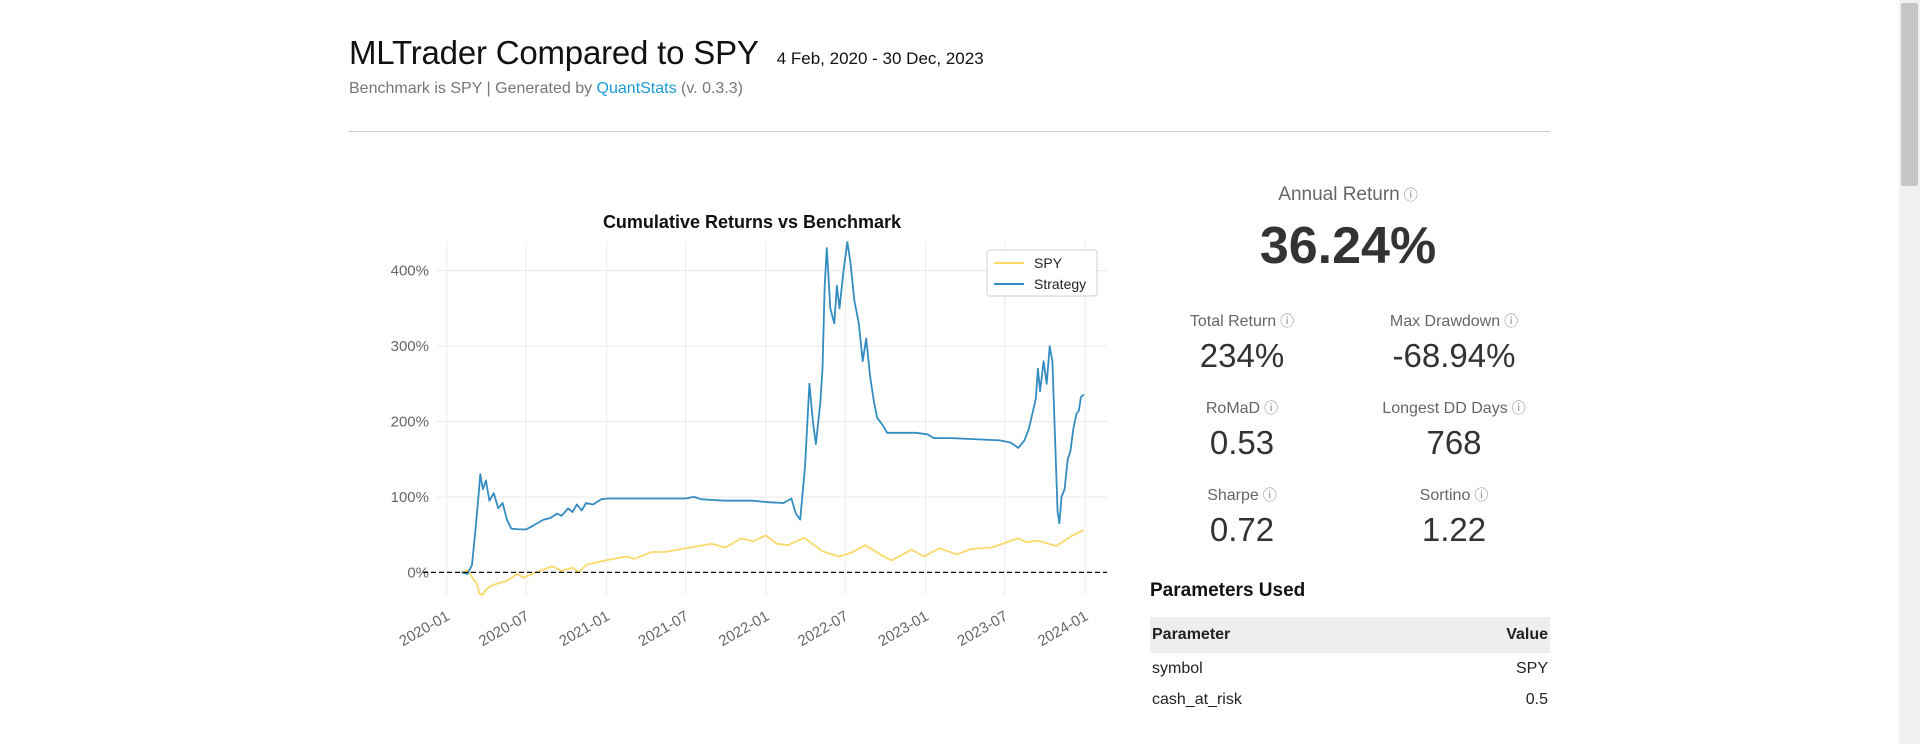 The height and width of the screenshot is (744, 1920). Describe the element at coordinates (752, 222) in the screenshot. I see `chart-title: Cumulative Returns vs Benchmark` at that location.